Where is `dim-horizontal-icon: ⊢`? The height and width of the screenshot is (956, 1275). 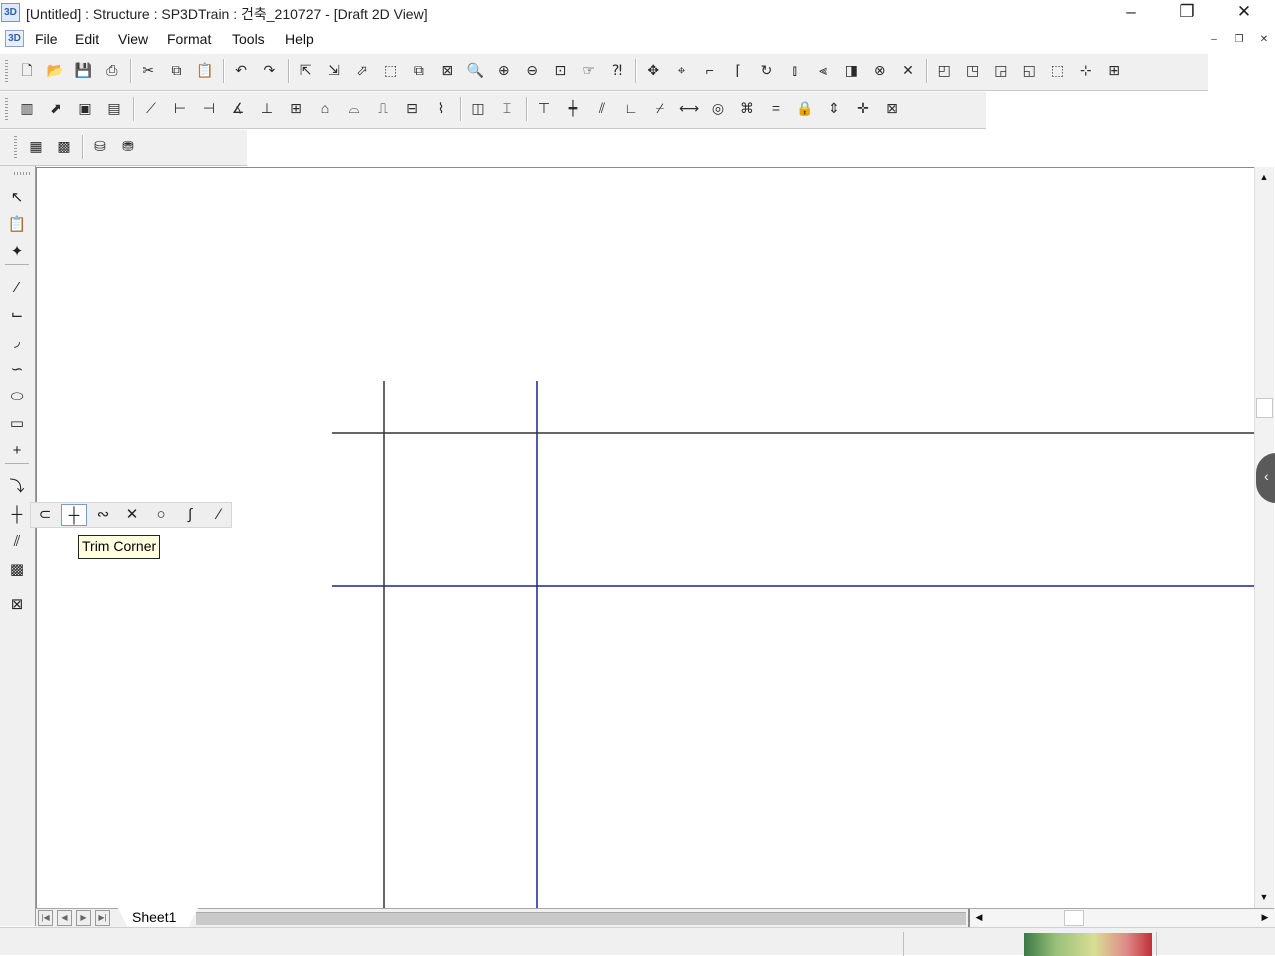 dim-horizontal-icon: ⊢ is located at coordinates (180, 108).